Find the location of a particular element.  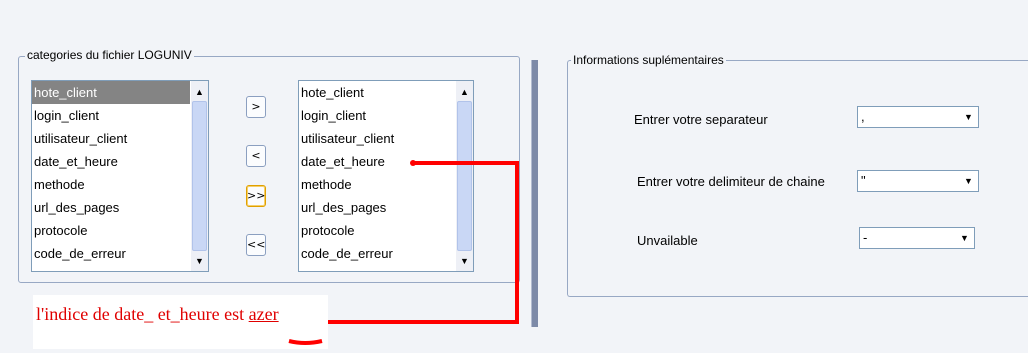

annotation-connector is located at coordinates (403, 252).